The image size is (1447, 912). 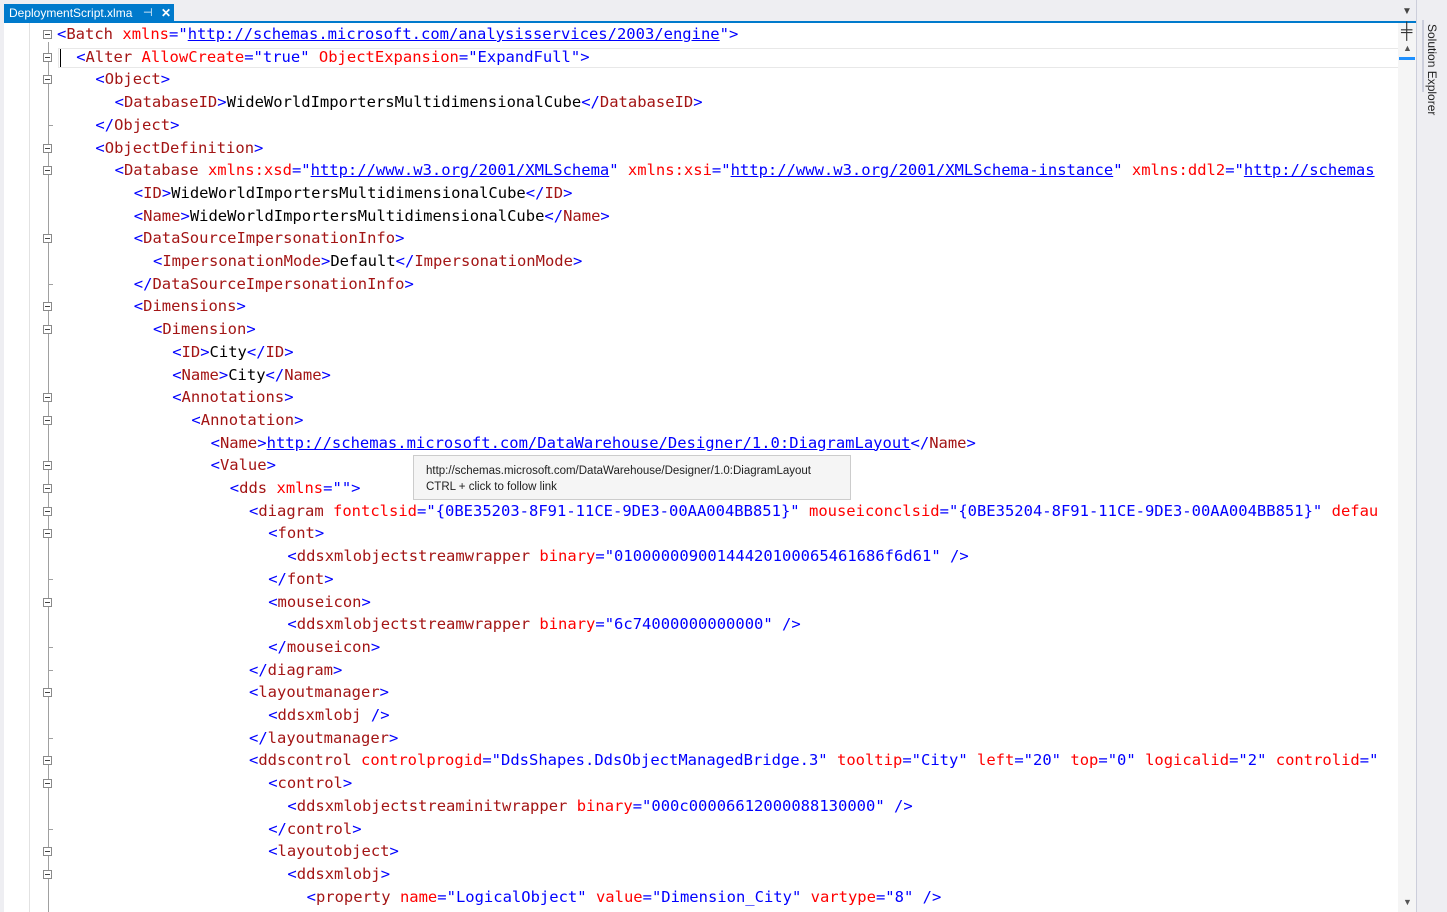 What do you see at coordinates (1407, 48) in the screenshot?
I see `scroll-up-icon: ▲` at bounding box center [1407, 48].